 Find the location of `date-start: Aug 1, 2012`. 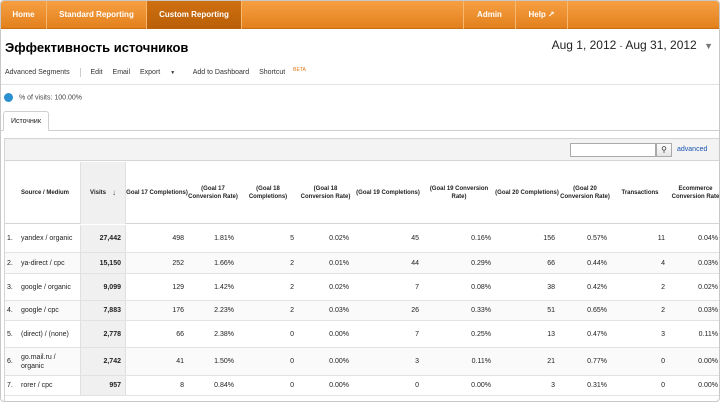

date-start: Aug 1, 2012 is located at coordinates (584, 45).